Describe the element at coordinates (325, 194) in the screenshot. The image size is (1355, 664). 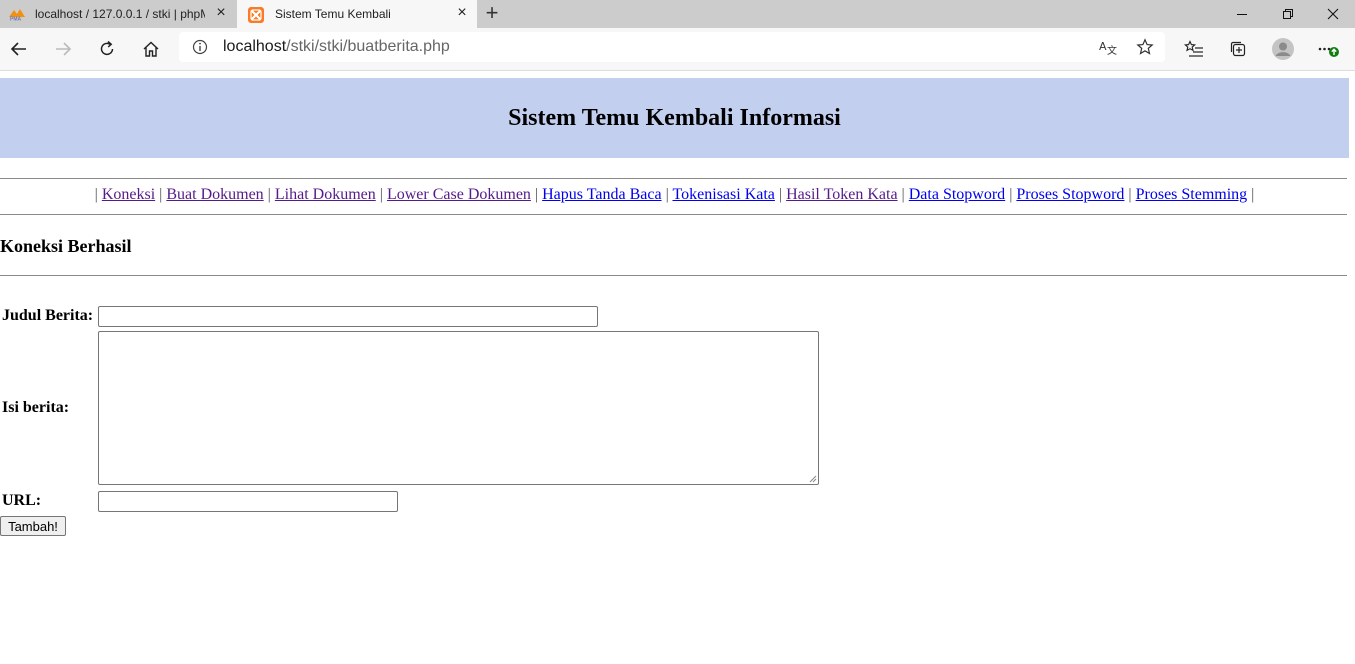
I see `nav-link-lihat-dokumen: Lihat Dokumen` at that location.